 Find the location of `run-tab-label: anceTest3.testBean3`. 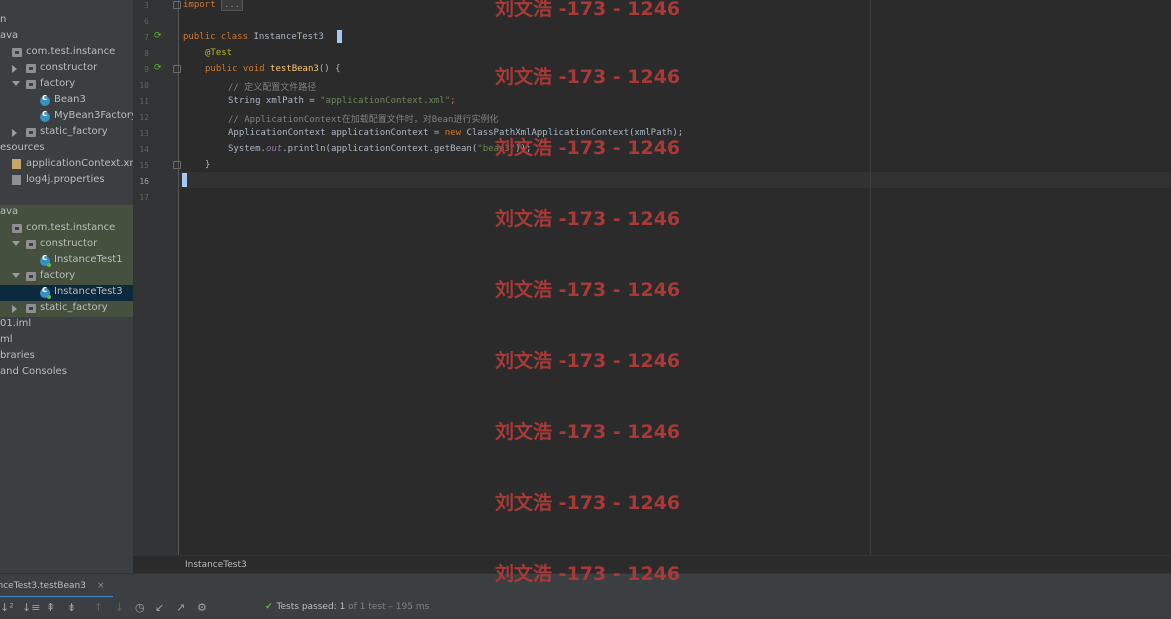

run-tab-label: anceTest3.testBean3 is located at coordinates (43, 586).